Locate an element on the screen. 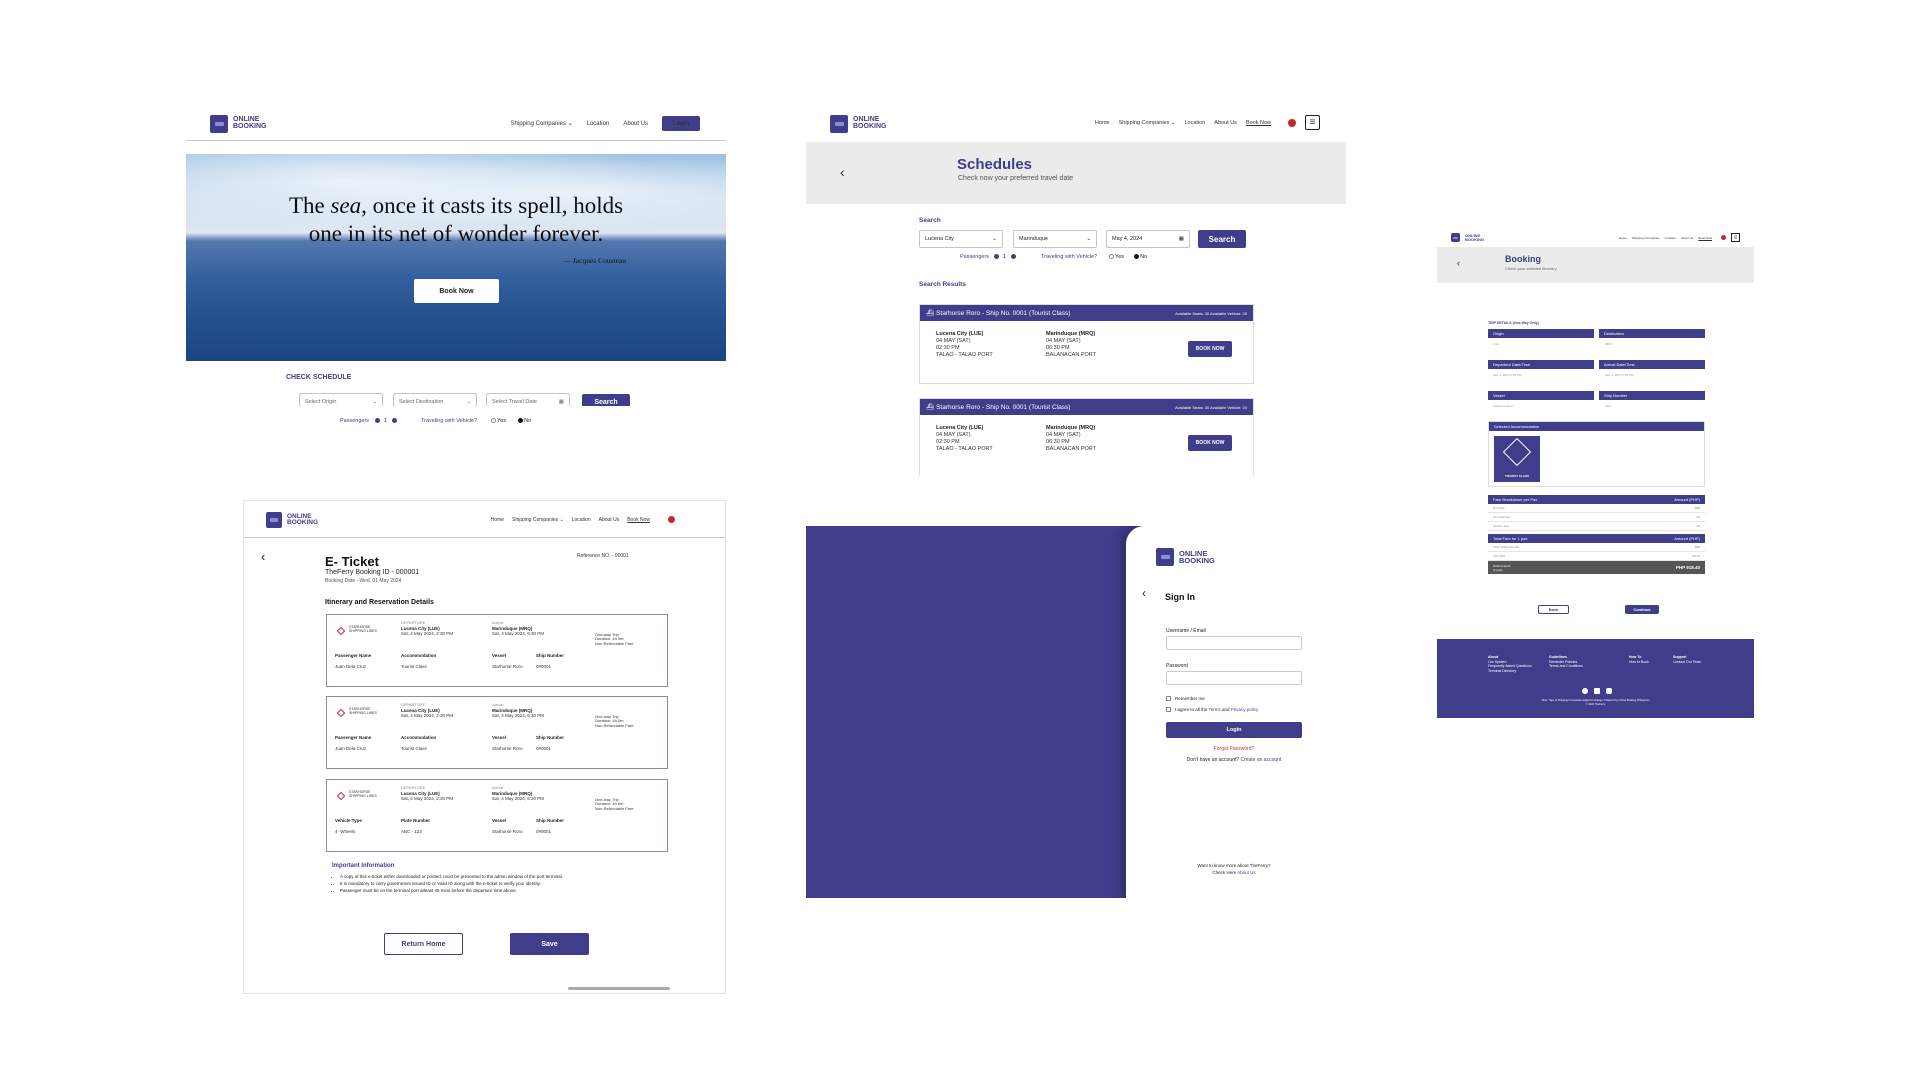  page-header: ‹ Booking Check your selected itinerary is located at coordinates (1595, 265).